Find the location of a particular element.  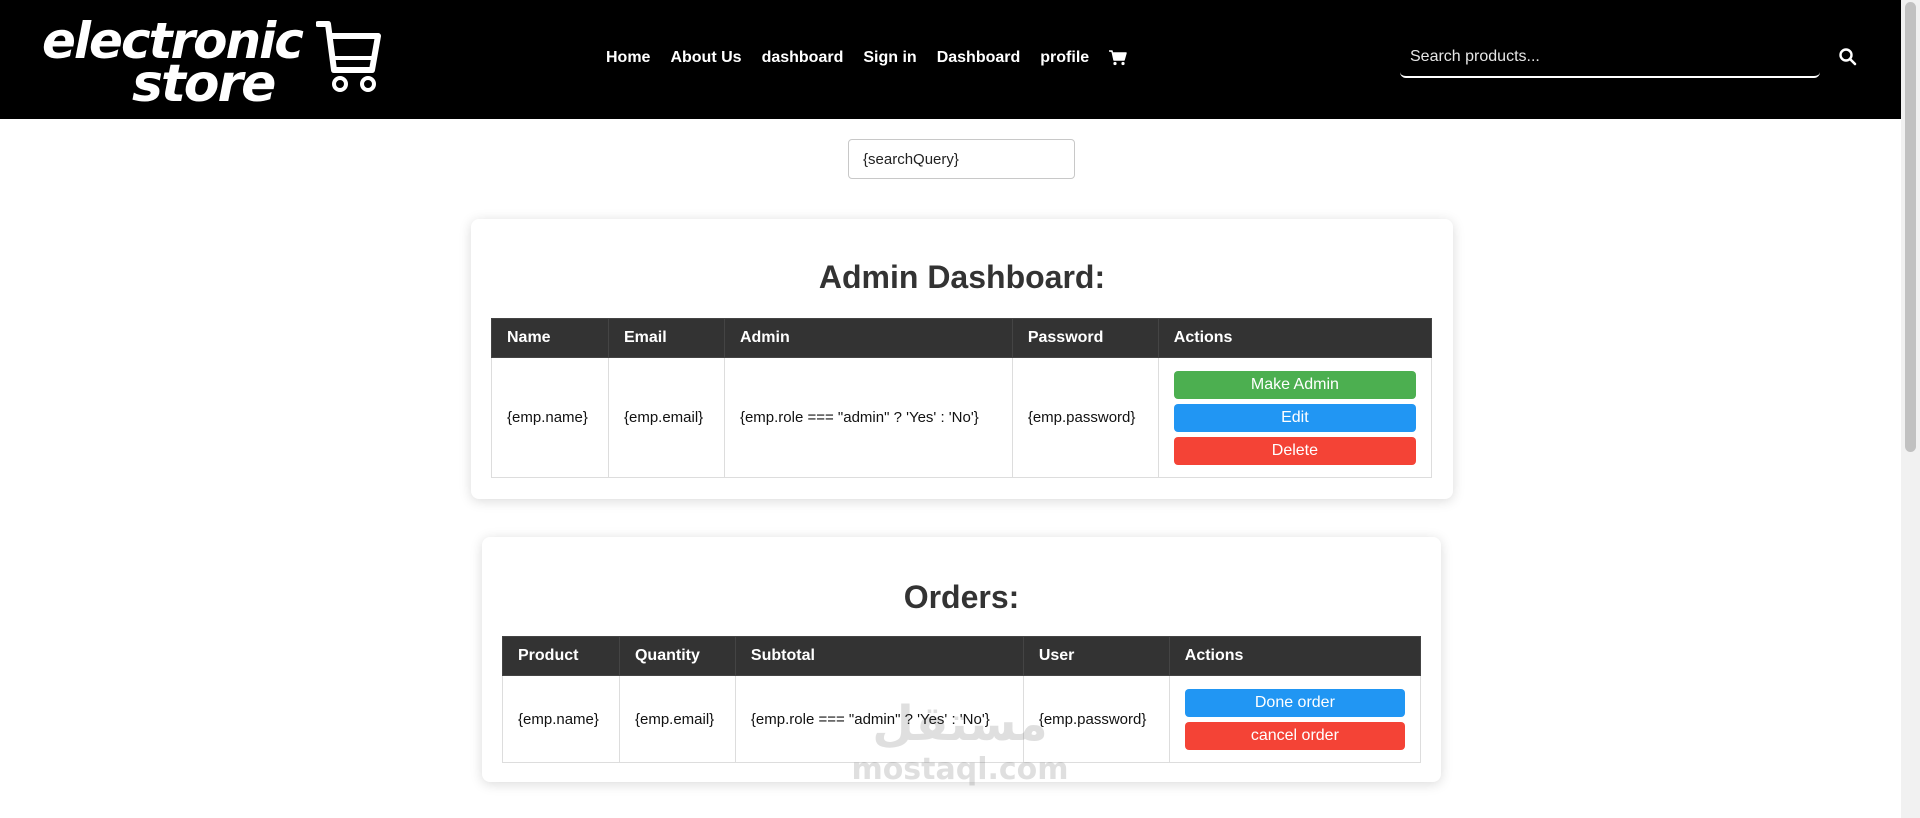

logo-text-store: store is located at coordinates (204, 84).